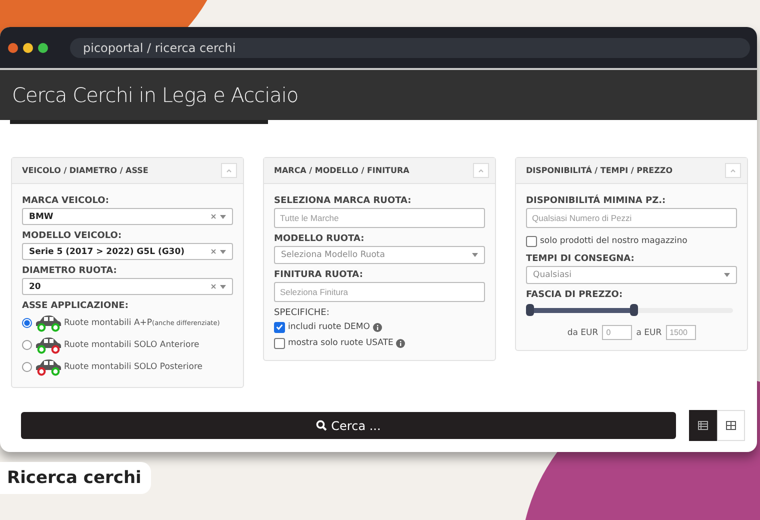 This screenshot has width=760, height=520. What do you see at coordinates (155, 95) in the screenshot?
I see `page-title: Cerca Cerchi in Lega e Acciaio` at bounding box center [155, 95].